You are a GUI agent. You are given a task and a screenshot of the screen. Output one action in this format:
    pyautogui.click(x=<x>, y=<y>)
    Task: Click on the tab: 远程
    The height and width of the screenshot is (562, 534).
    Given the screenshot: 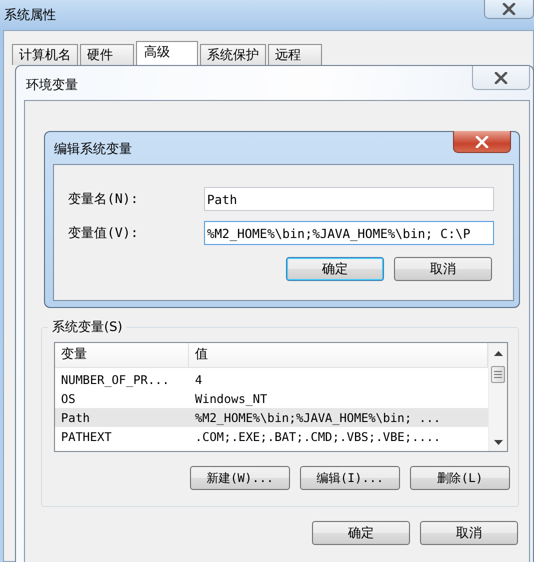 What is the action you would take?
    pyautogui.click(x=295, y=54)
    